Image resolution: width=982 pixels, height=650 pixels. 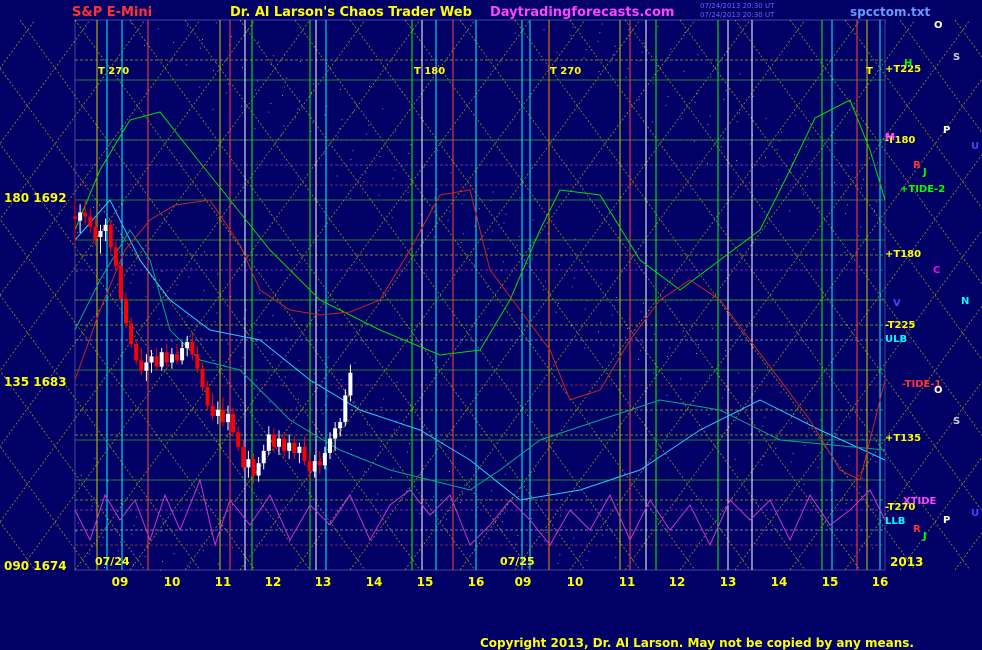 What do you see at coordinates (223, 582) in the screenshot?
I see `x-tick-label: 11` at bounding box center [223, 582].